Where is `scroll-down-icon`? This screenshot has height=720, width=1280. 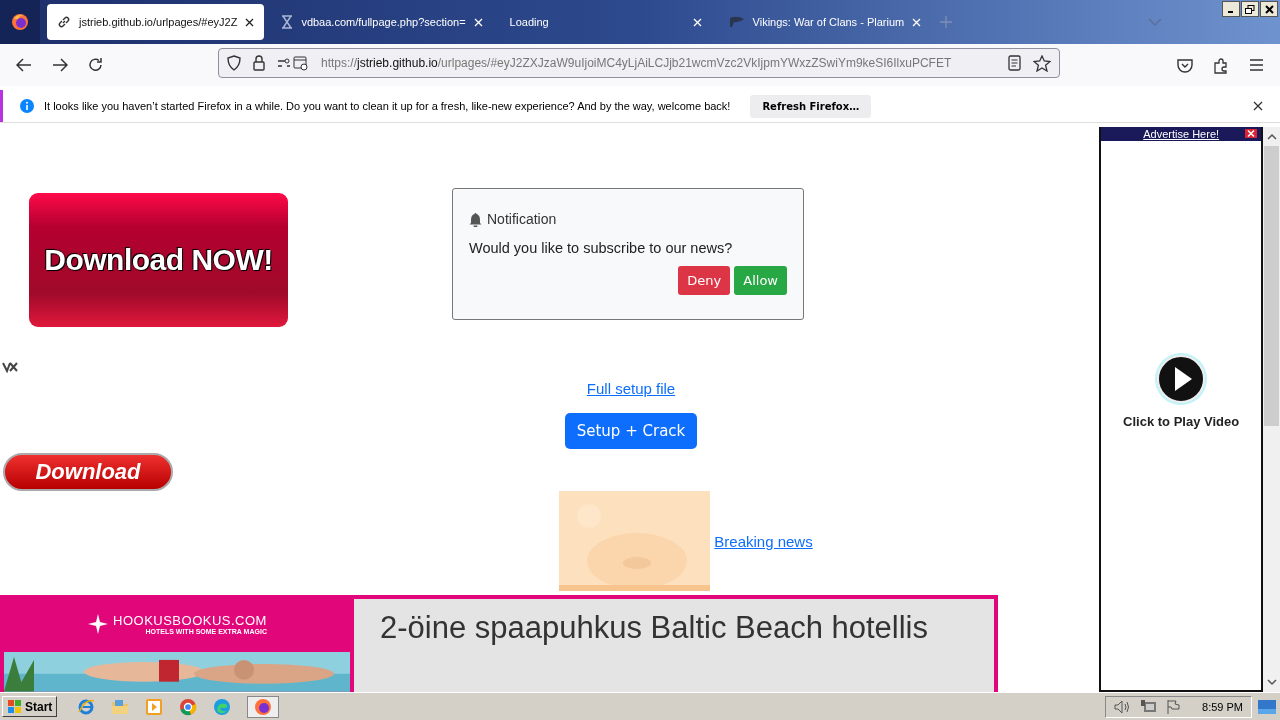
scroll-down-icon is located at coordinates (1271, 682).